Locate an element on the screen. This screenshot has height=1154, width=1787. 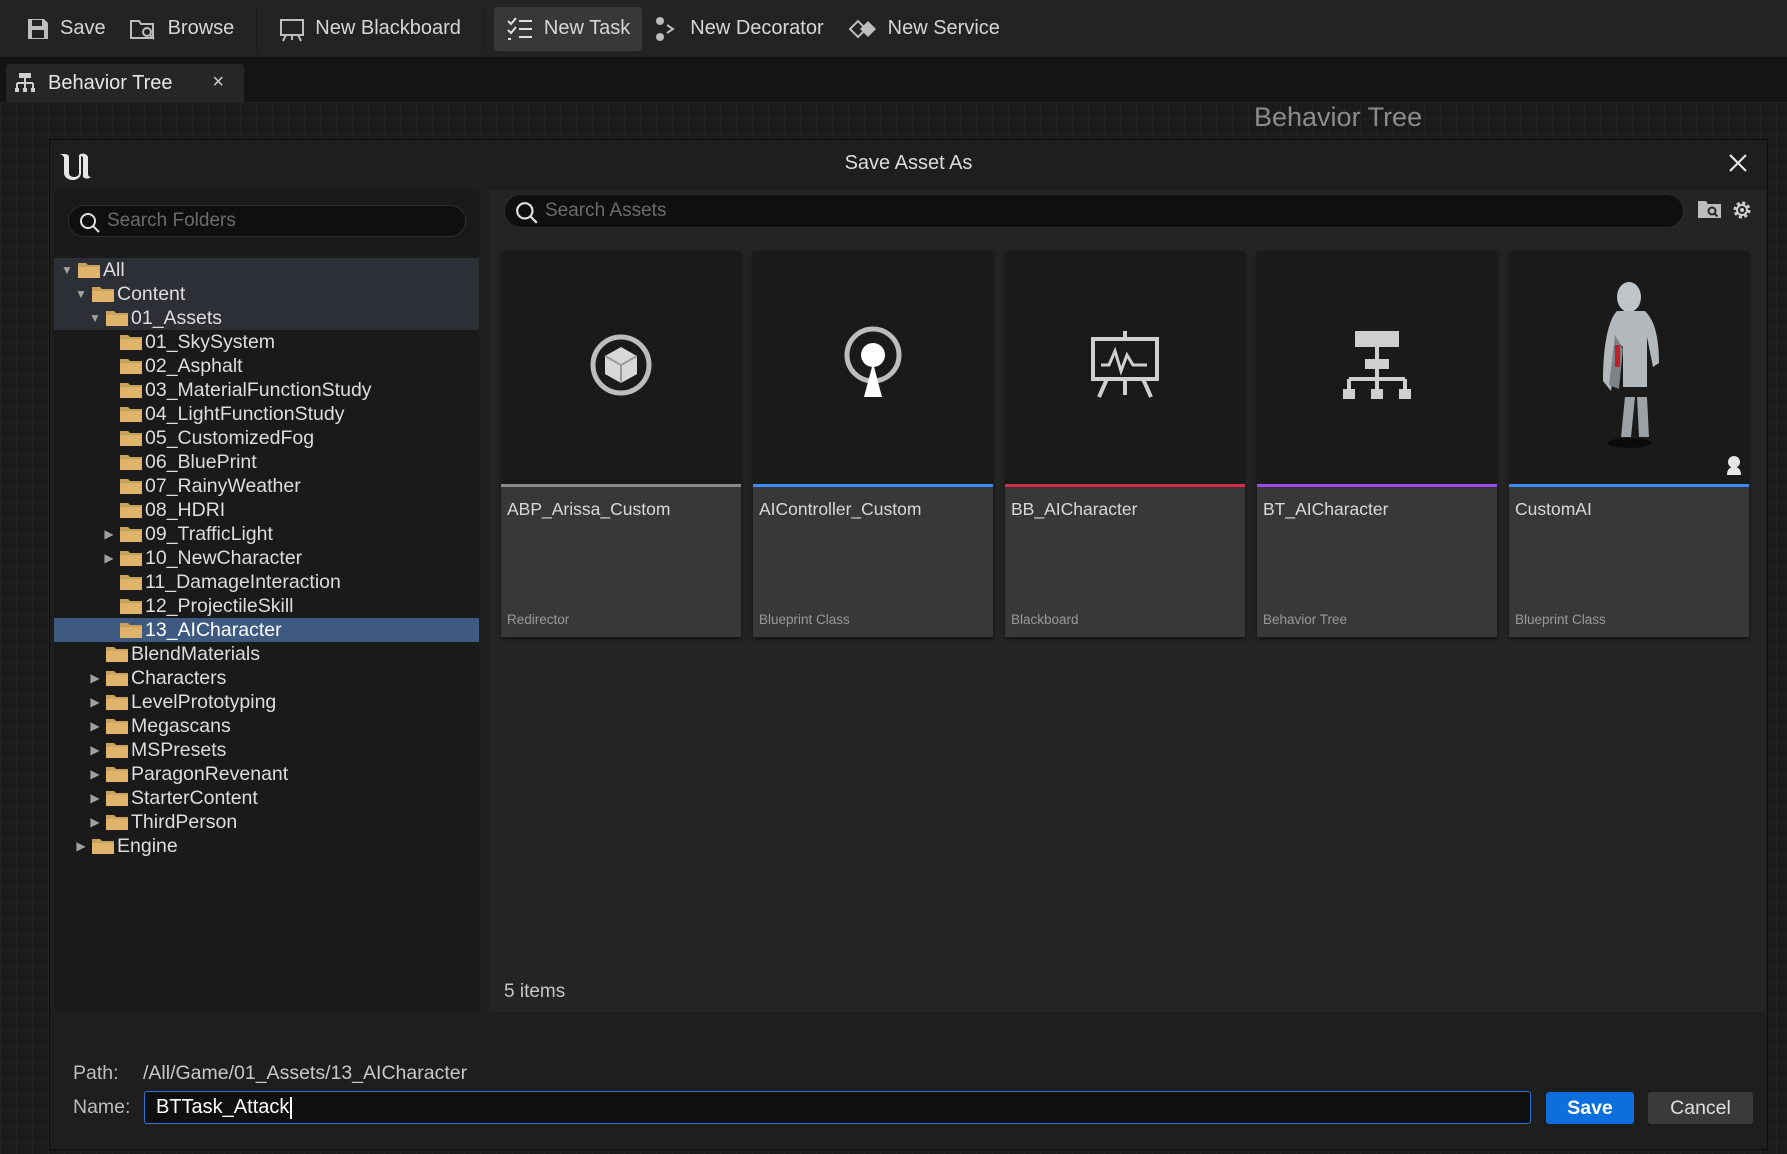
folder-label: Megascans is located at coordinates (181, 725).